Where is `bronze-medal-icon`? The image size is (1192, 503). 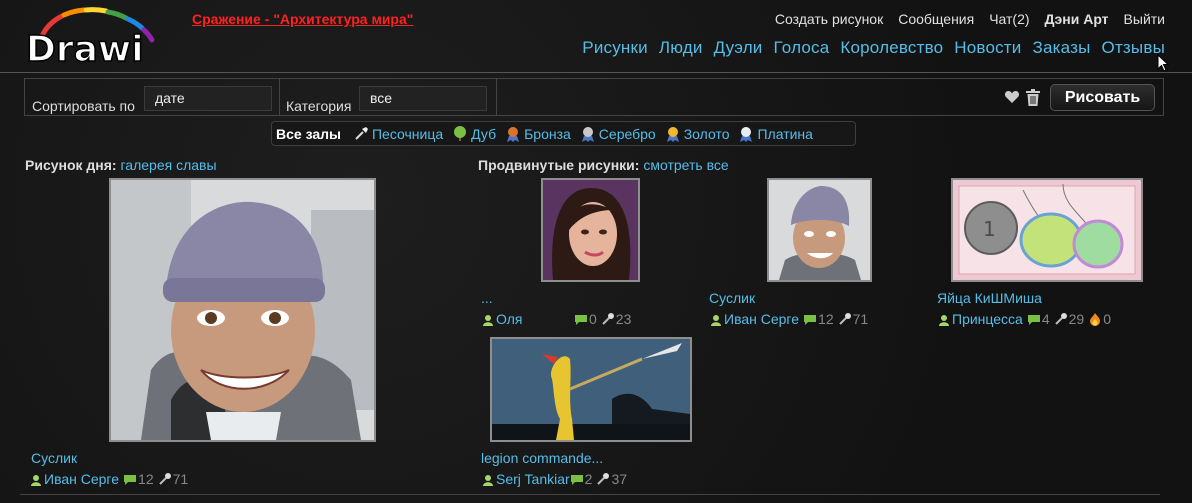 bronze-medal-icon is located at coordinates (513, 134).